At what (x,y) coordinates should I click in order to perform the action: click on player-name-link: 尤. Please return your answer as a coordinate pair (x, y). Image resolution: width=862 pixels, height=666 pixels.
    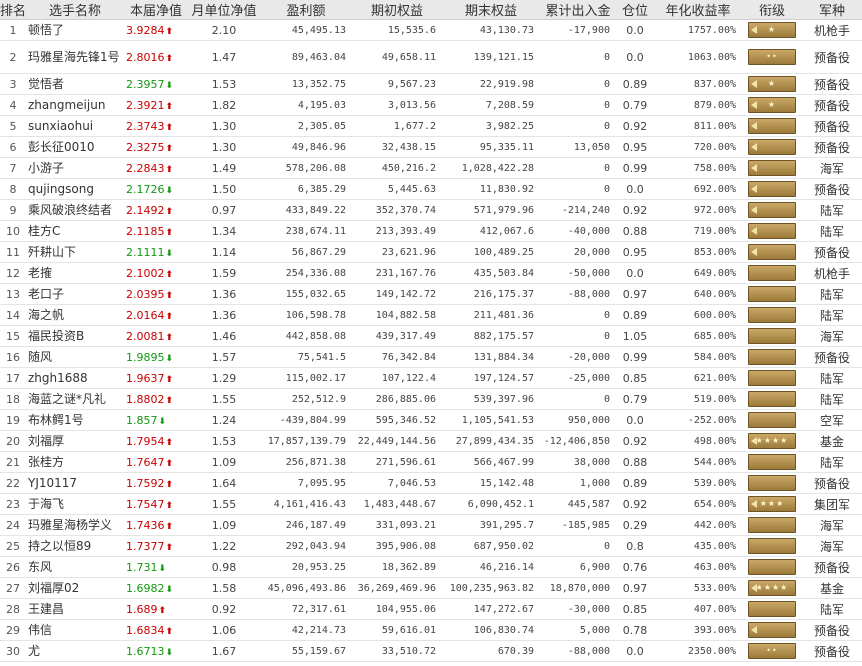
    Looking at the image, I should click on (75, 651).